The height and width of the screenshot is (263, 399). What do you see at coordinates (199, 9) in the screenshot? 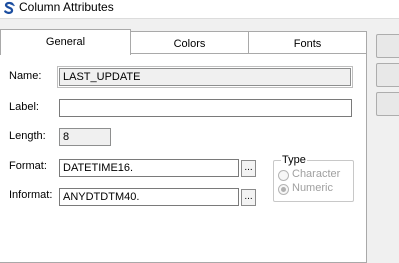
I see `title-bar: Column Attributes` at bounding box center [199, 9].